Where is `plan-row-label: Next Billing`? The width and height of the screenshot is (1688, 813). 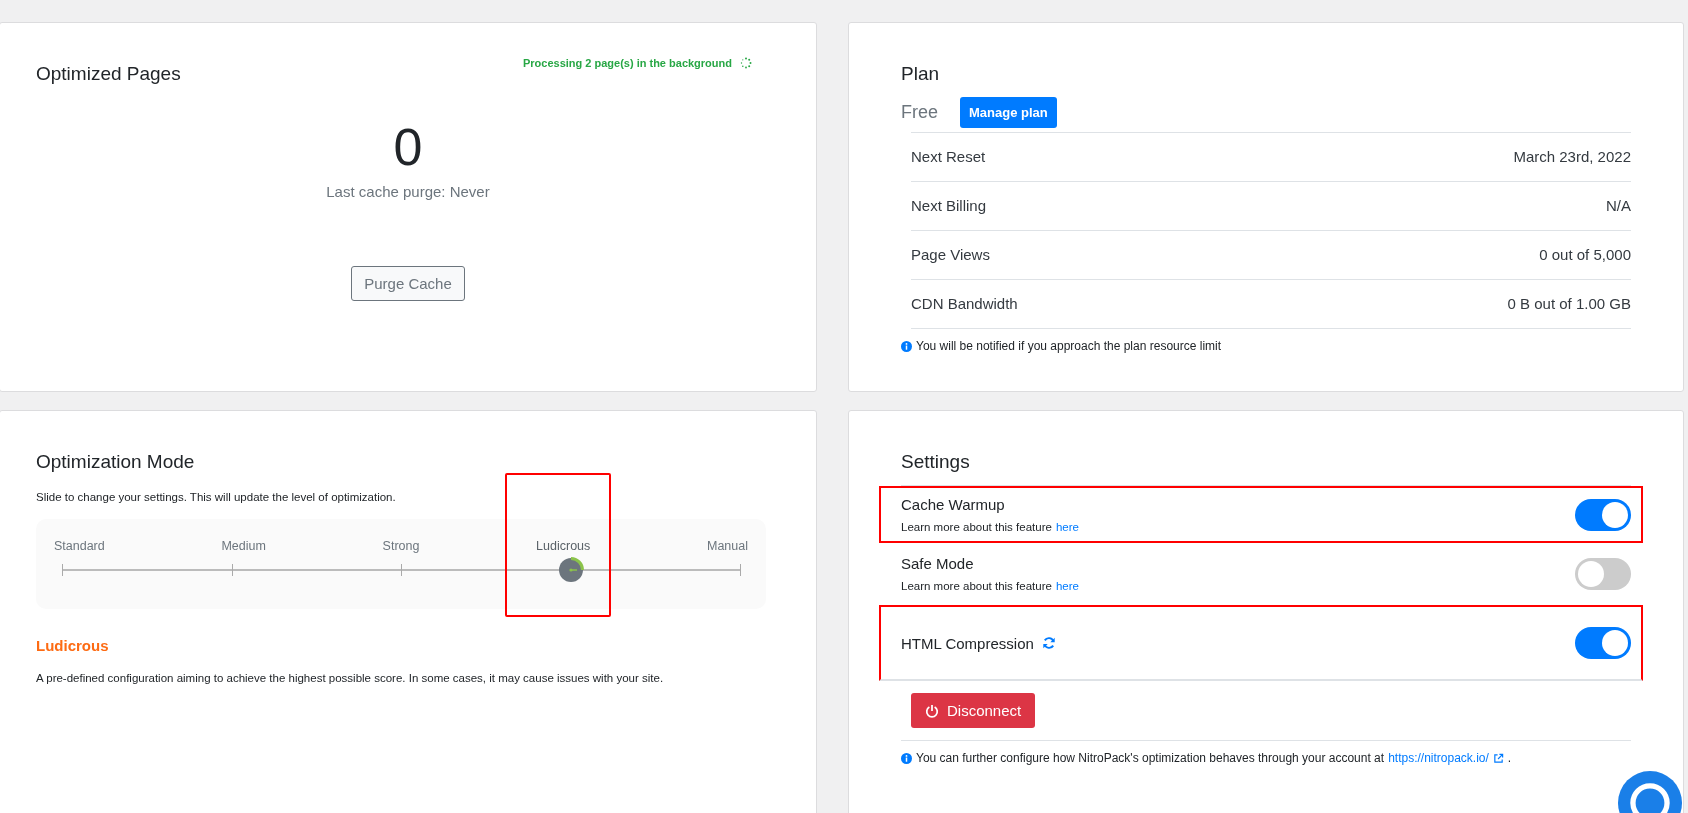 plan-row-label: Next Billing is located at coordinates (949, 206).